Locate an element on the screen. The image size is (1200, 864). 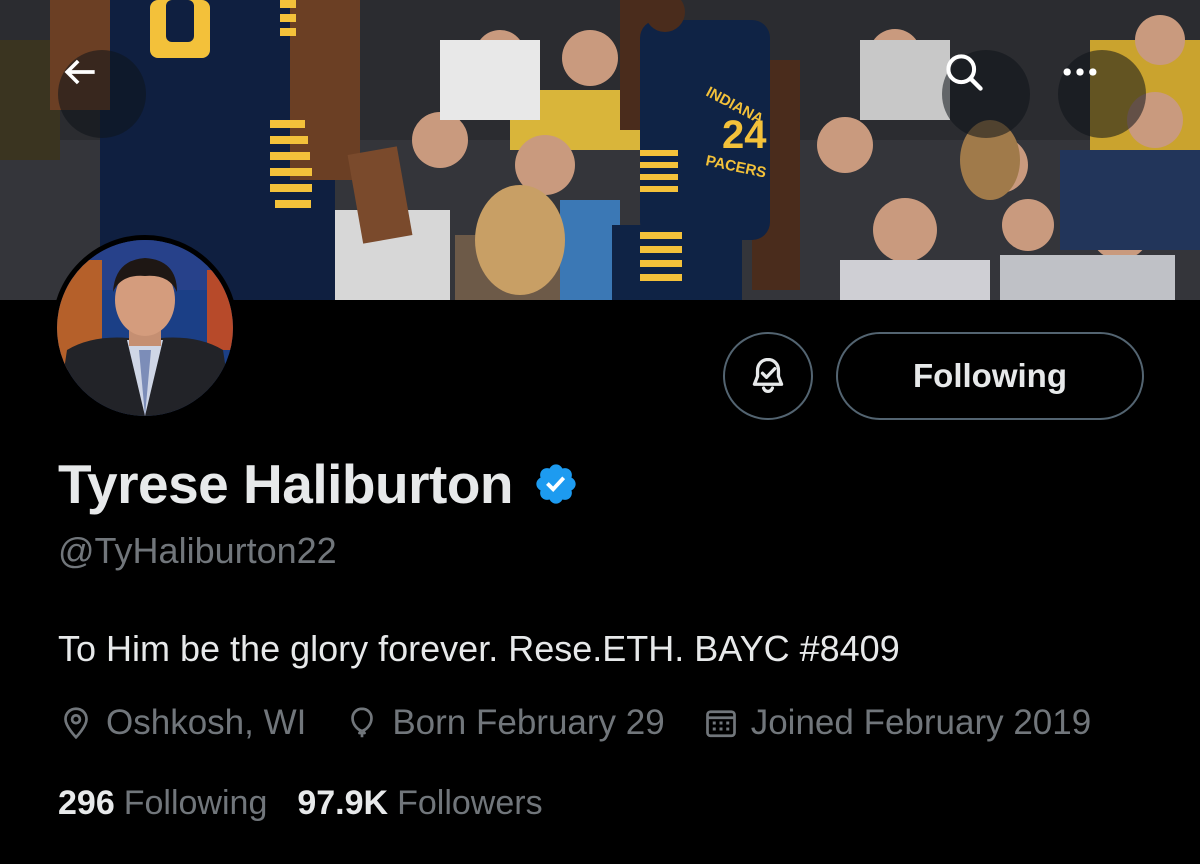
search-icon is located at coordinates (964, 72).